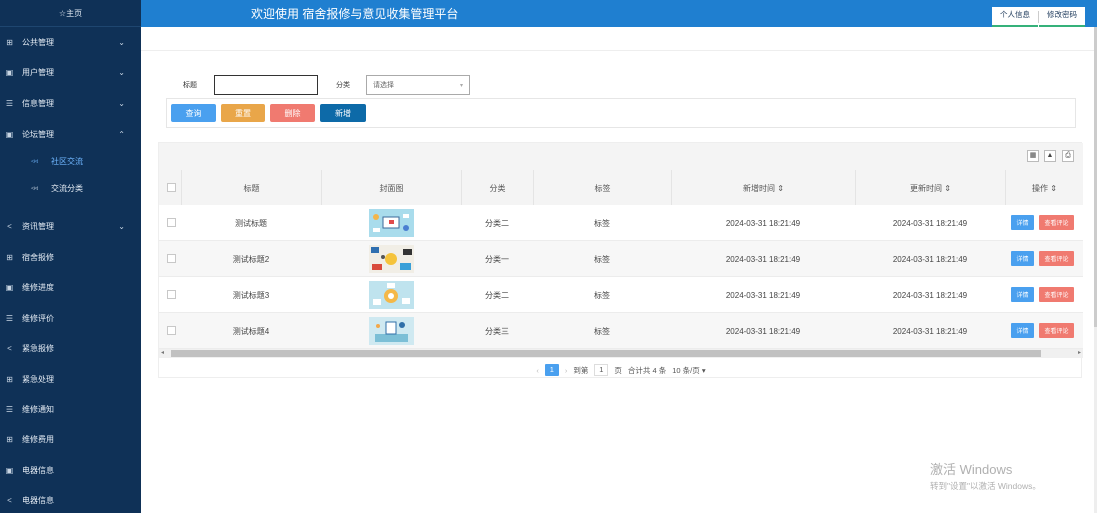 The image size is (1097, 513). Describe the element at coordinates (70, 318) in the screenshot. I see `sidebar-item-review: ☰ 维修评价` at that location.